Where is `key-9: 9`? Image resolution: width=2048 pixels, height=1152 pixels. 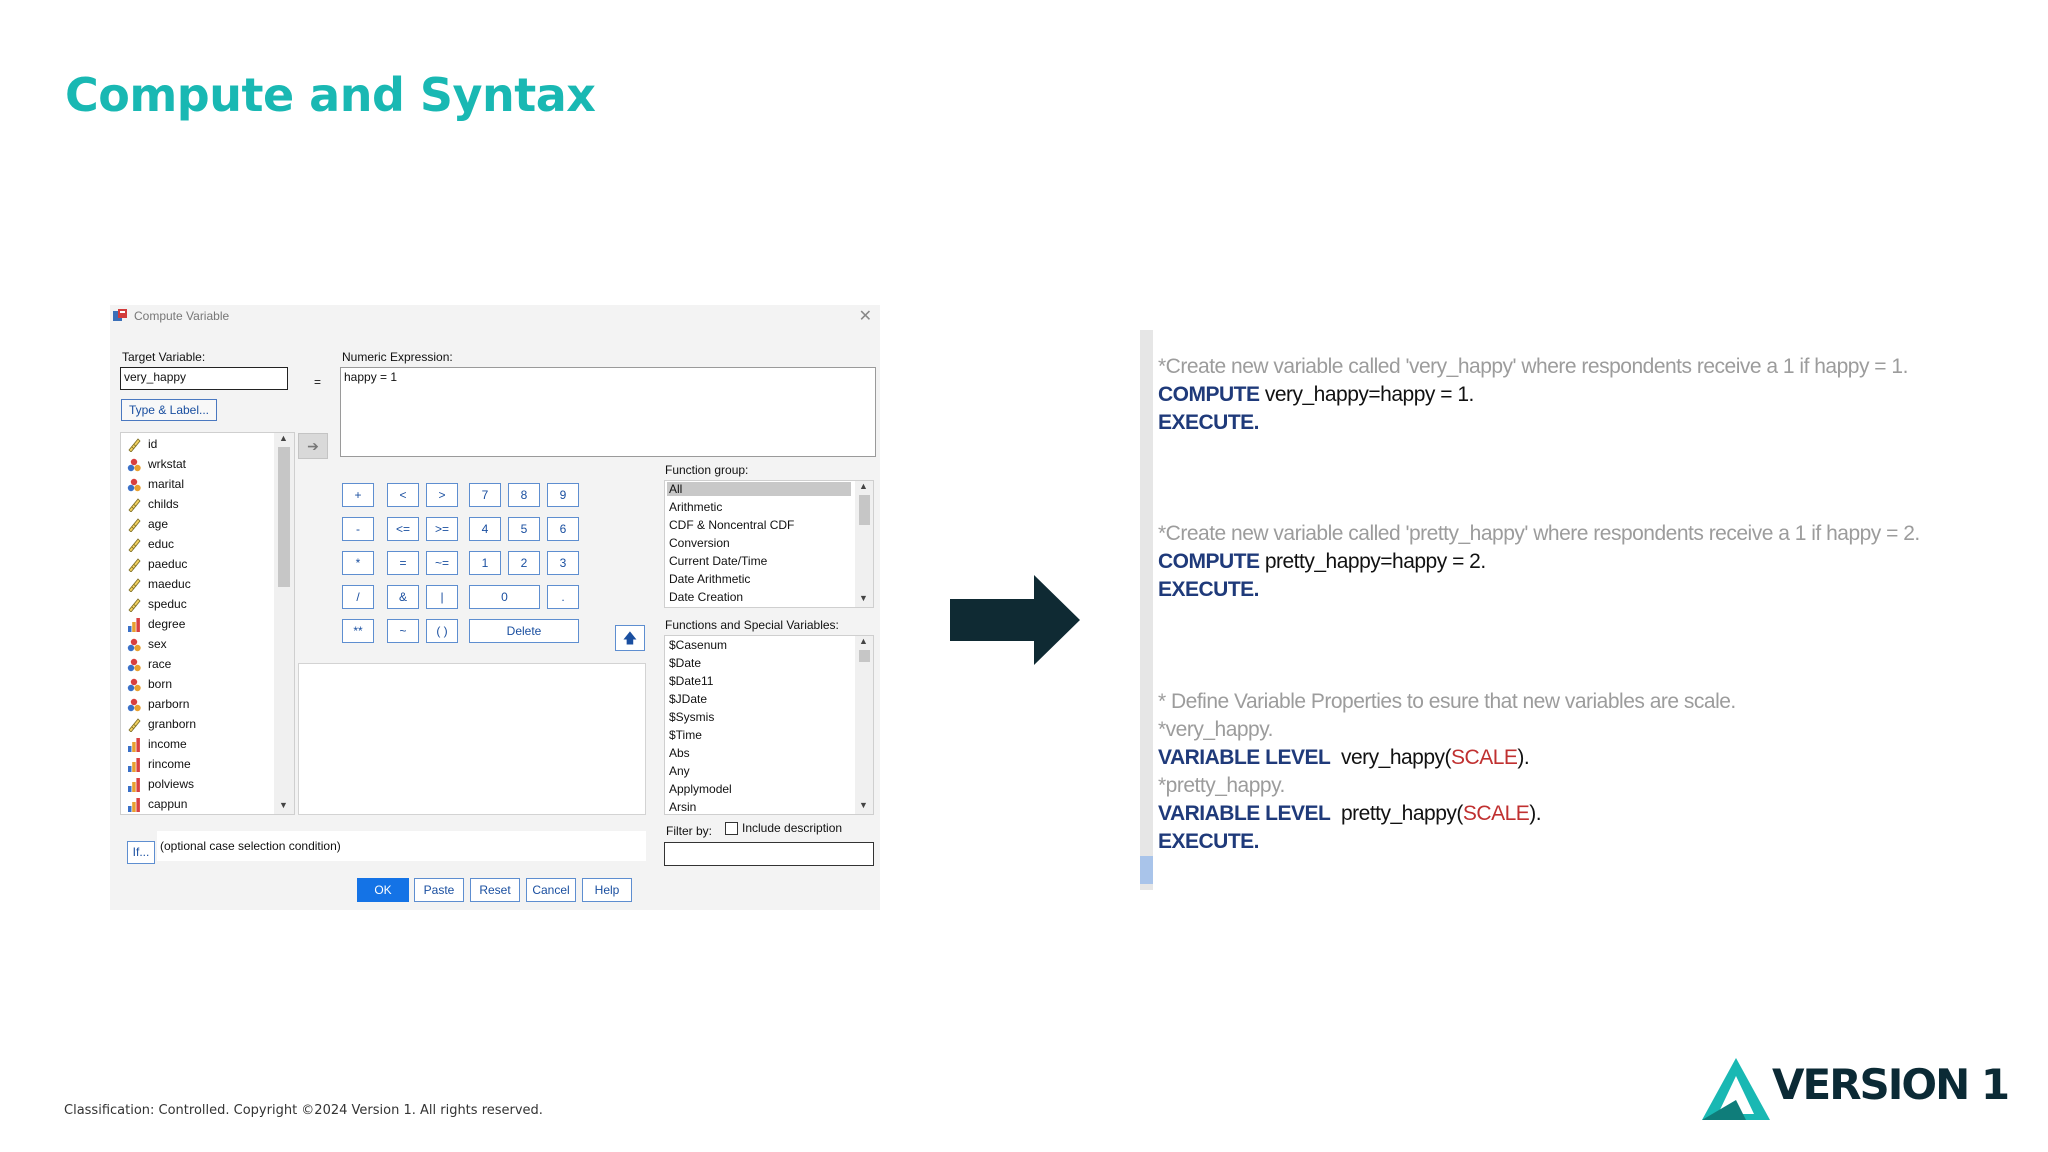 key-9: 9 is located at coordinates (563, 495).